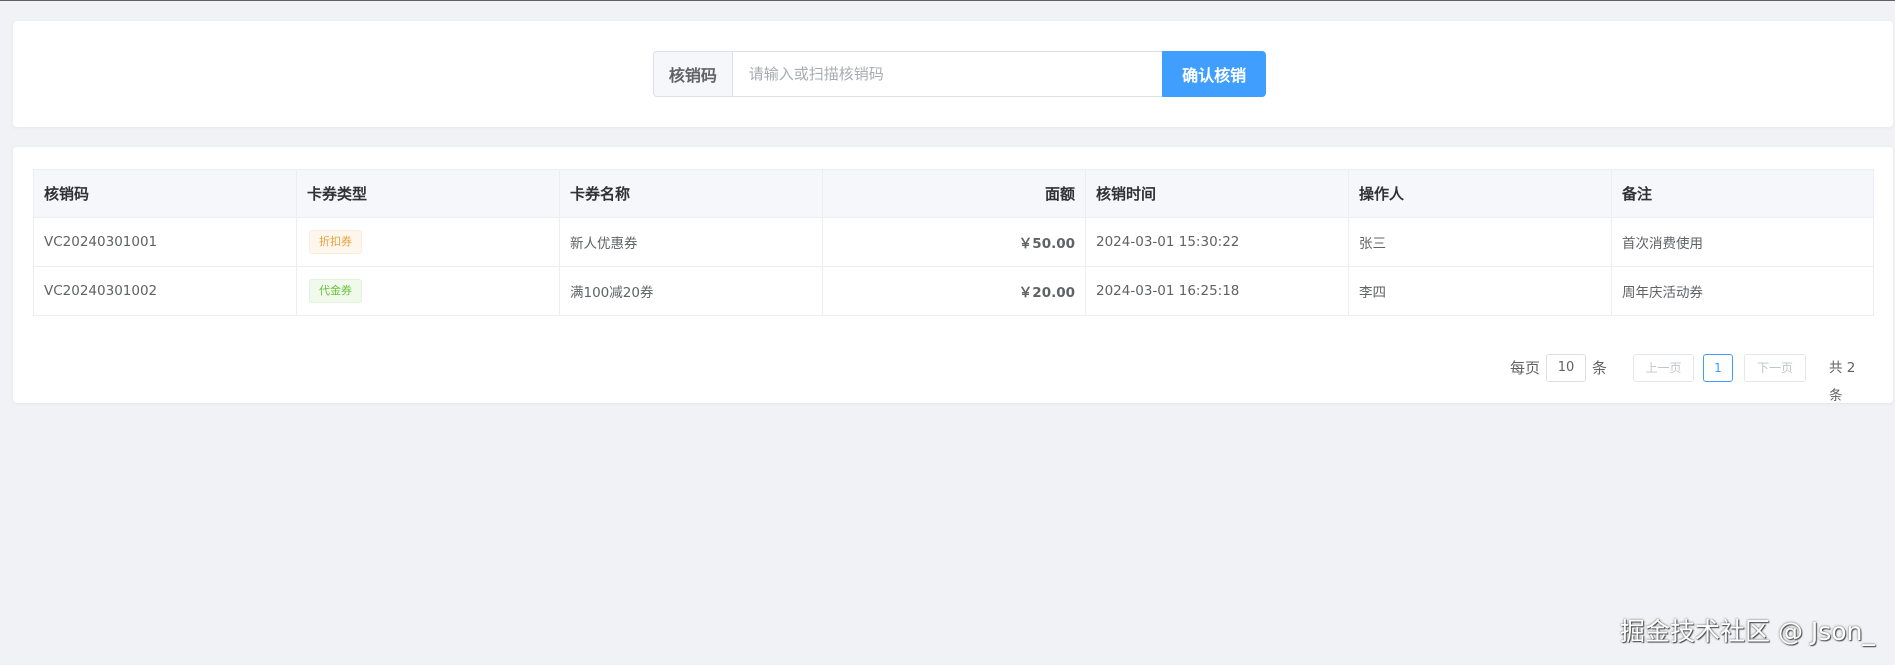 The height and width of the screenshot is (665, 1895). I want to click on column-header-remark: 备注, so click(1742, 193).